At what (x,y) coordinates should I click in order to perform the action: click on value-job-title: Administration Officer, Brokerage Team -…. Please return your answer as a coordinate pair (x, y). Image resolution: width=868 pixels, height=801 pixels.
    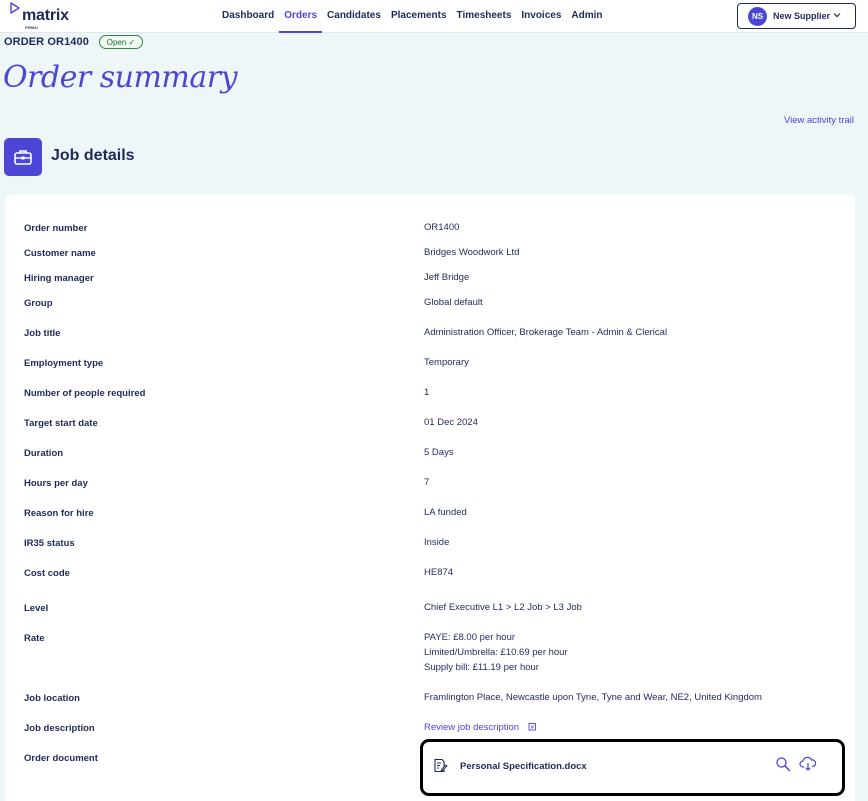
    Looking at the image, I should click on (546, 332).